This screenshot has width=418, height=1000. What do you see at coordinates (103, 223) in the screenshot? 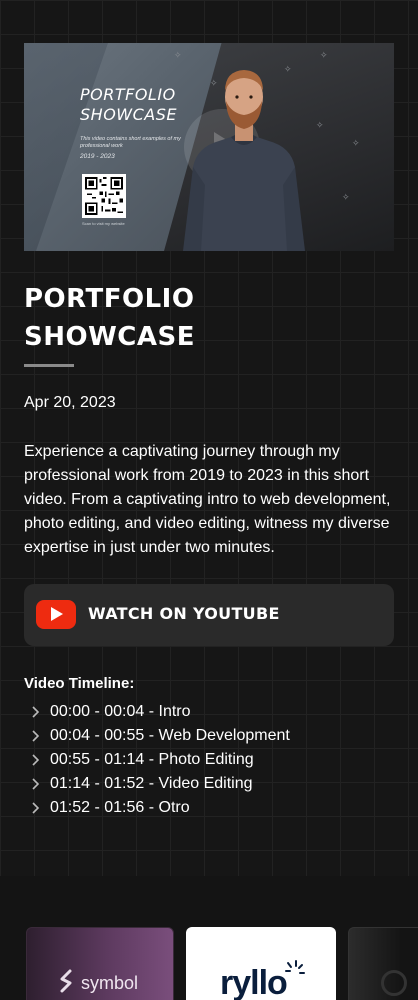
I see `qr-caption: Scan to visit my website` at bounding box center [103, 223].